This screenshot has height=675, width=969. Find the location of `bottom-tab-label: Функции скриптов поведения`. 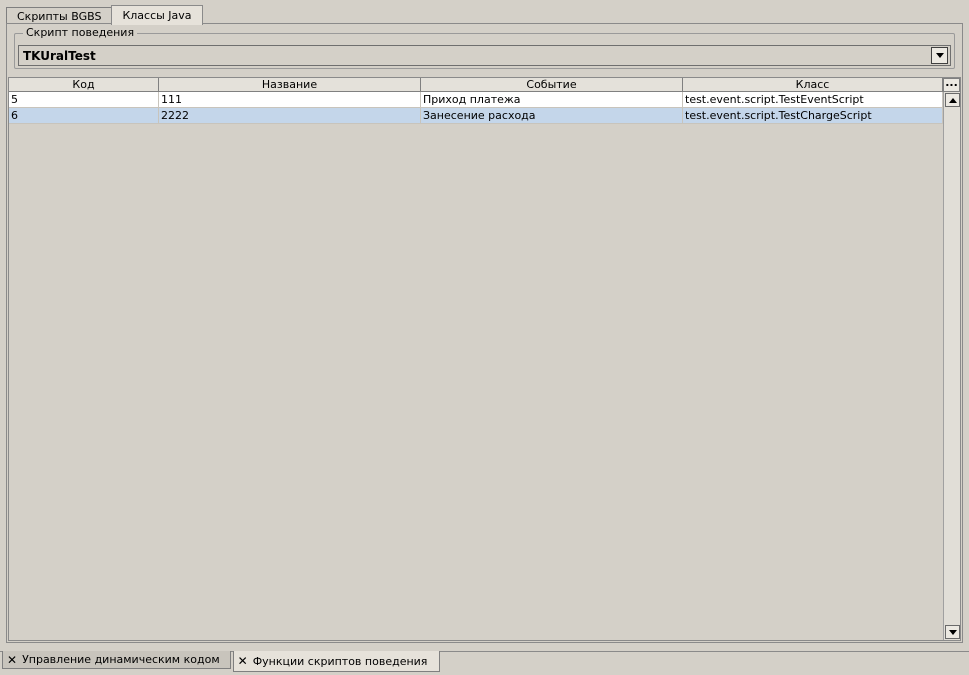

bottom-tab-label: Функции скриптов поведения is located at coordinates (340, 661).